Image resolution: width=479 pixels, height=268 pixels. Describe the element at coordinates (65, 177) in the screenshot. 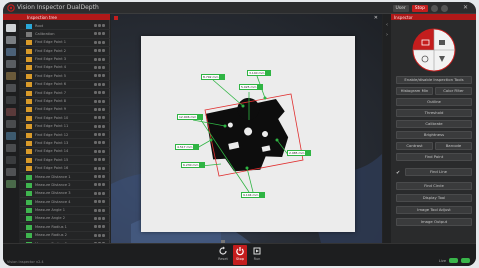

I see `tree-item: Measure Distance 1` at that location.